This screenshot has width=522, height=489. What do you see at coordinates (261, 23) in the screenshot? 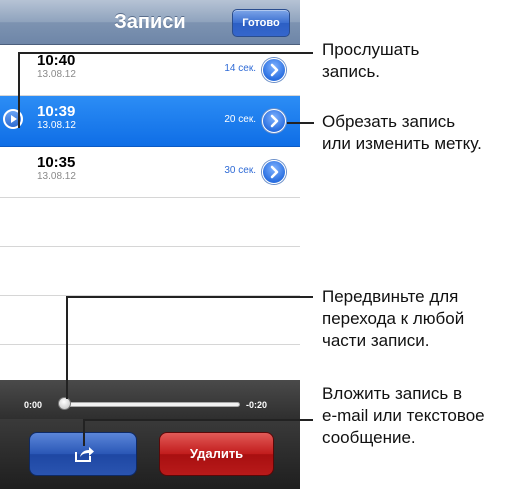
I see `done-button: Готово` at bounding box center [261, 23].